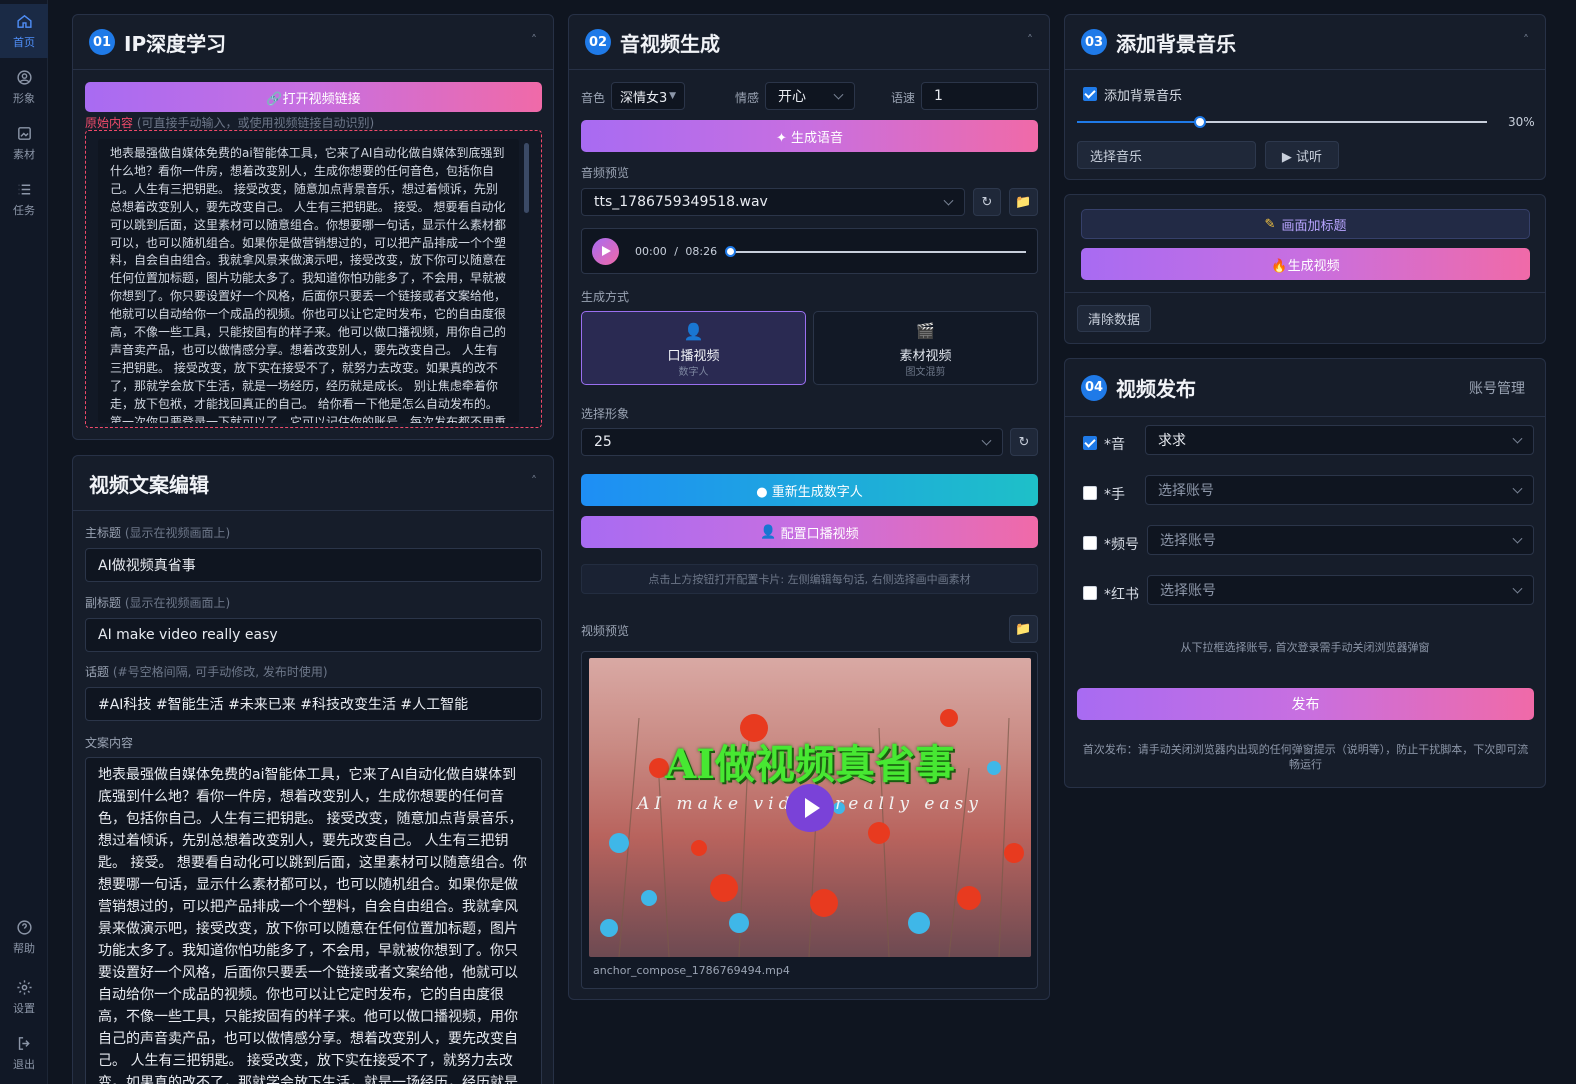  I want to click on video-frame: AI做视频真省事 AI make video really easy, so click(810, 807).